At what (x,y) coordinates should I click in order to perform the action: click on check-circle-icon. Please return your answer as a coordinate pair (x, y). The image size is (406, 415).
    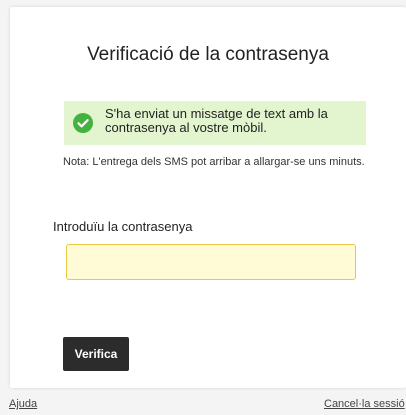
    Looking at the image, I should click on (83, 123).